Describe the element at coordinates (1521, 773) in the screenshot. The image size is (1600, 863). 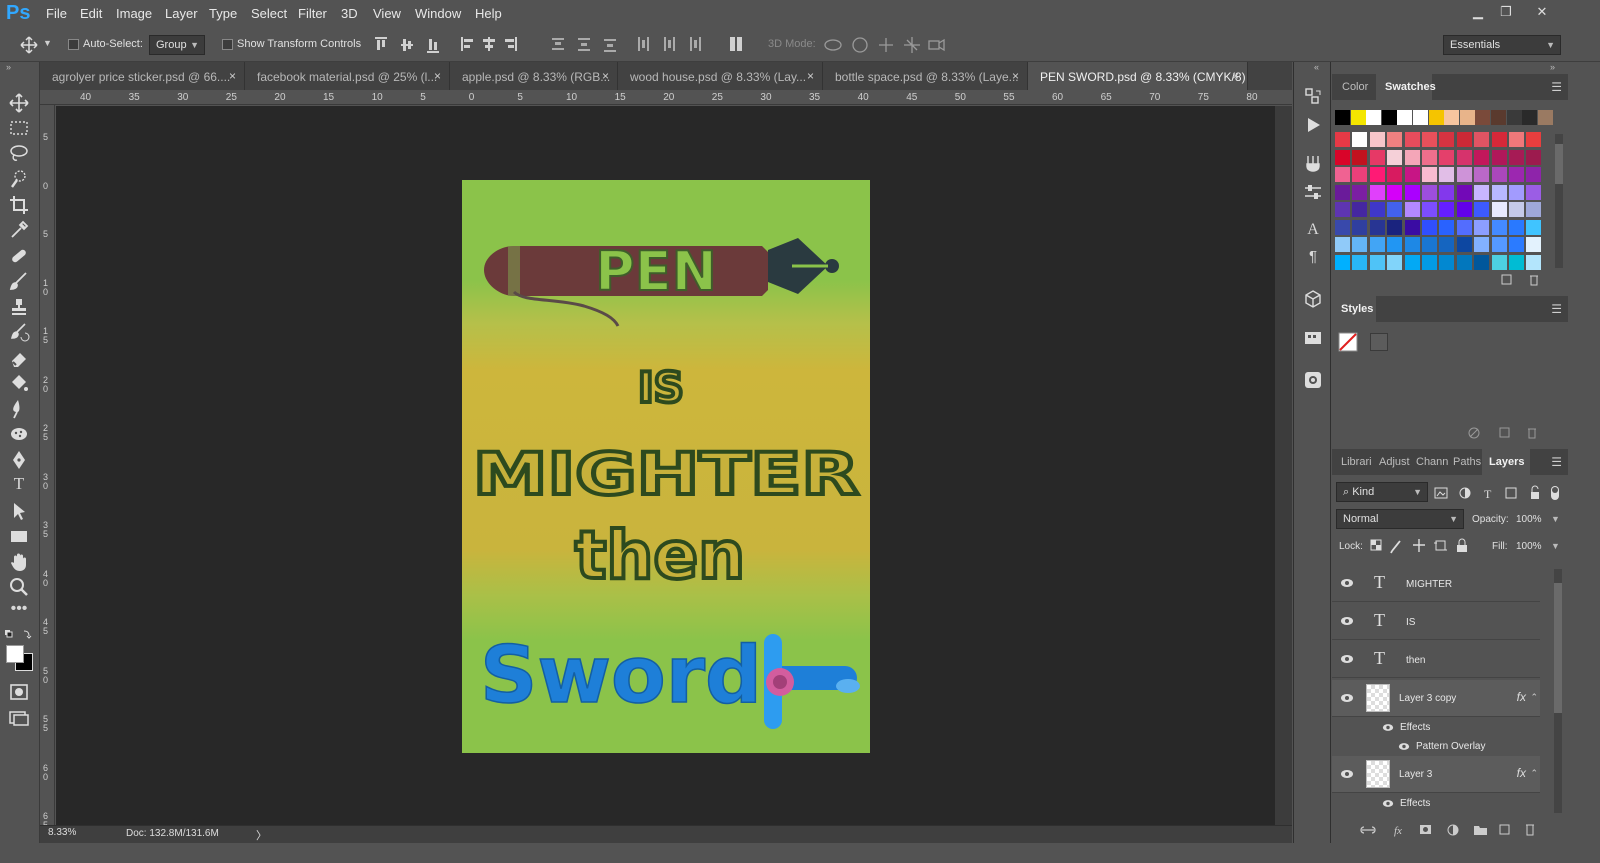
I see `fx-icon: fx` at that location.